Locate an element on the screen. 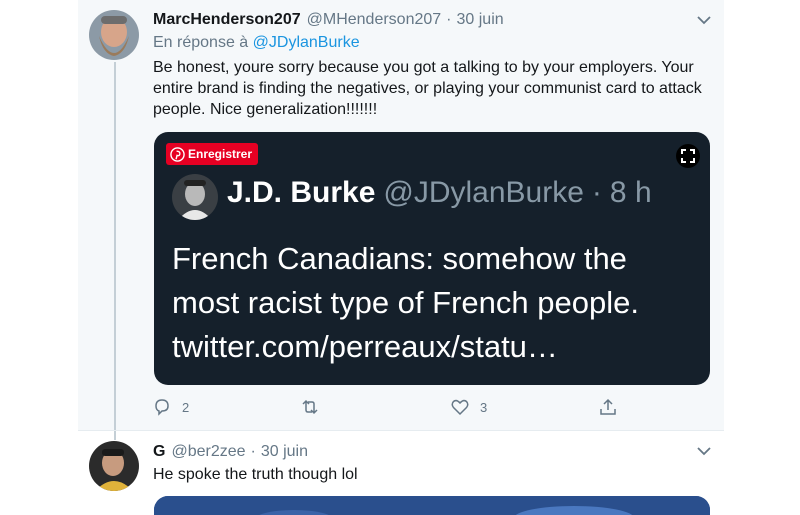 The height and width of the screenshot is (515, 800). tweet-actions: 2 3 is located at coordinates (387, 408).